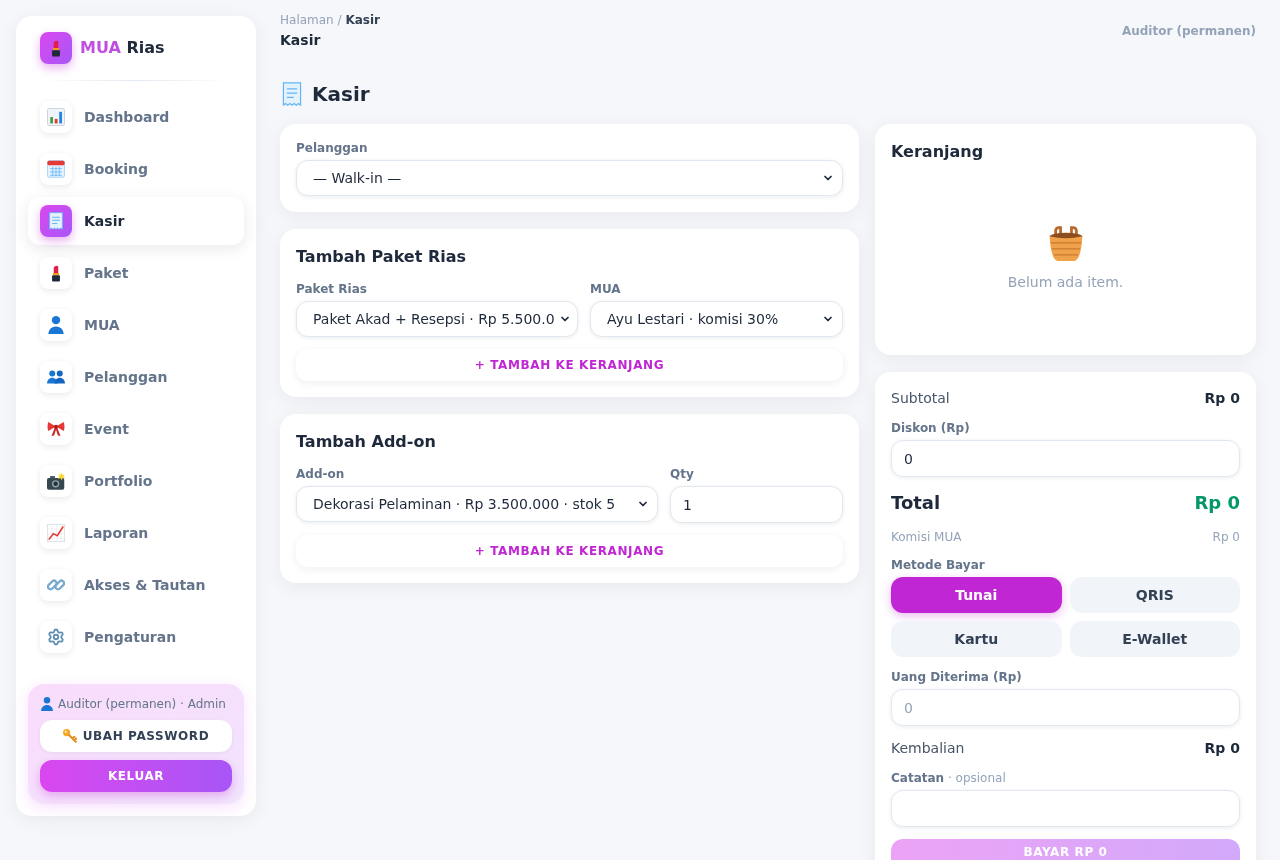  I want to click on field-label: Pelanggan, so click(332, 148).